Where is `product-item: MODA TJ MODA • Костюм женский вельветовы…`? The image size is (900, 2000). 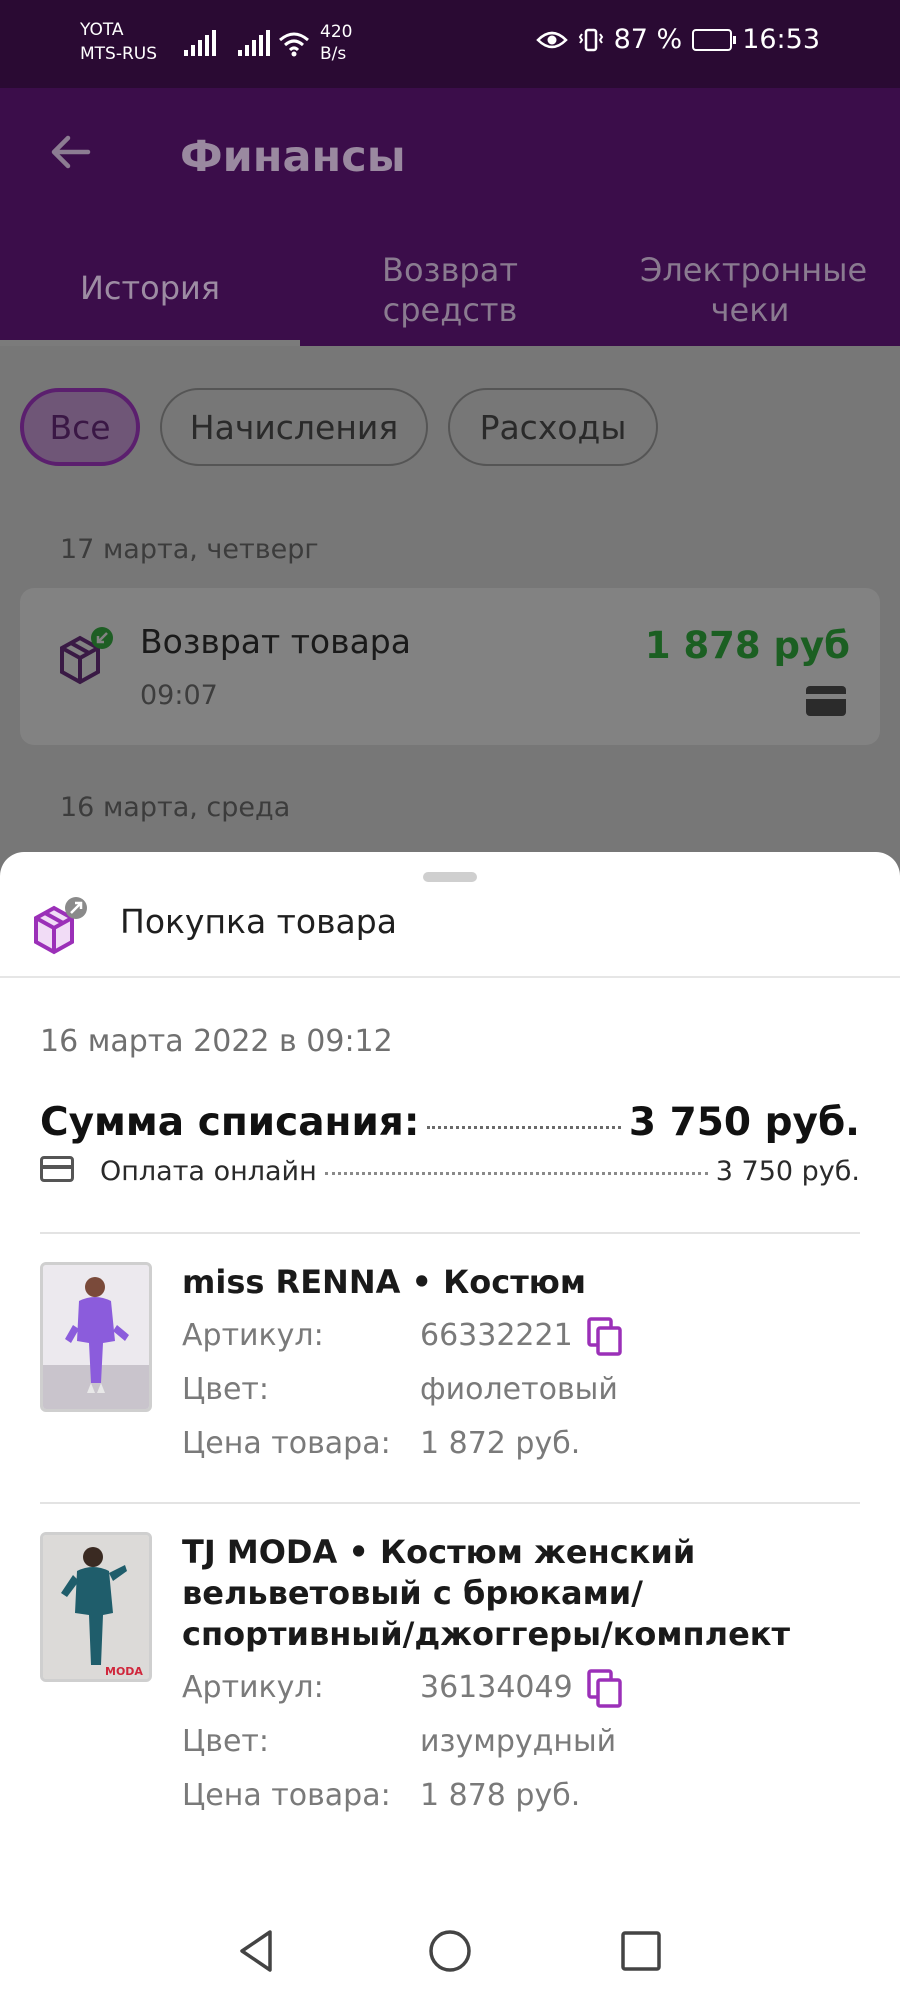
product-item: MODA TJ MODA • Костюм женский вельветовы… is located at coordinates (450, 1682).